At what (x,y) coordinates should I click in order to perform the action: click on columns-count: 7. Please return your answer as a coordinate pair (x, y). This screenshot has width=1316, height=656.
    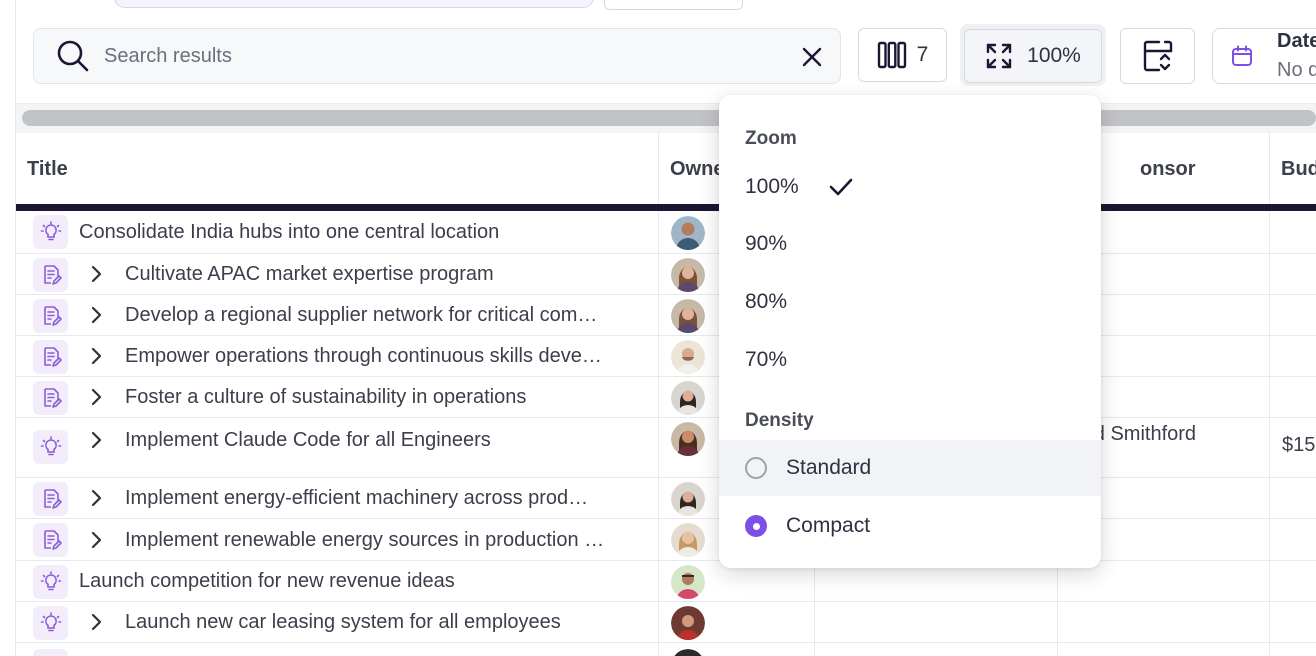
    Looking at the image, I should click on (922, 54).